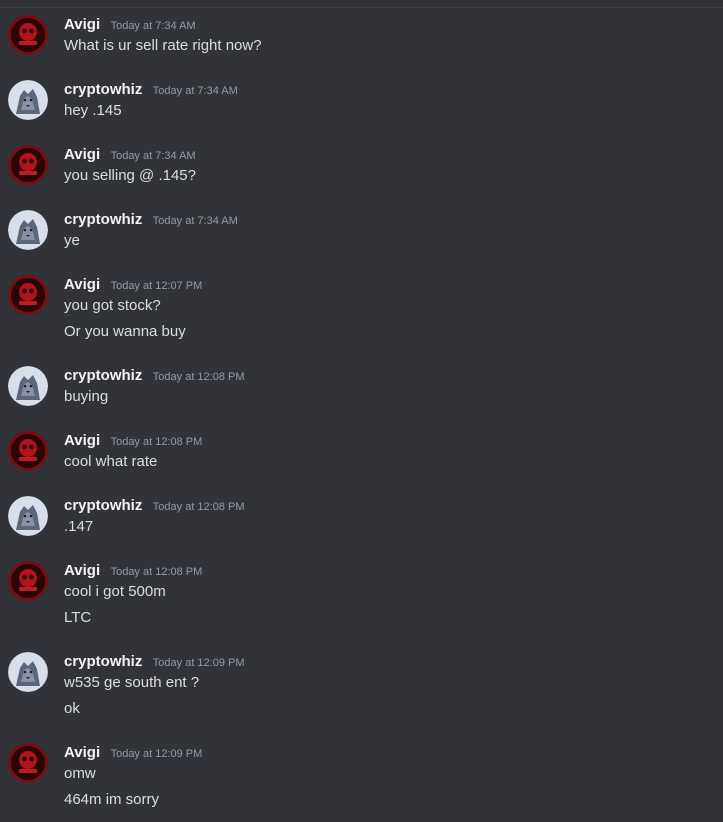  I want to click on message-header: Avigi Today at 12:09 PM, so click(133, 753).